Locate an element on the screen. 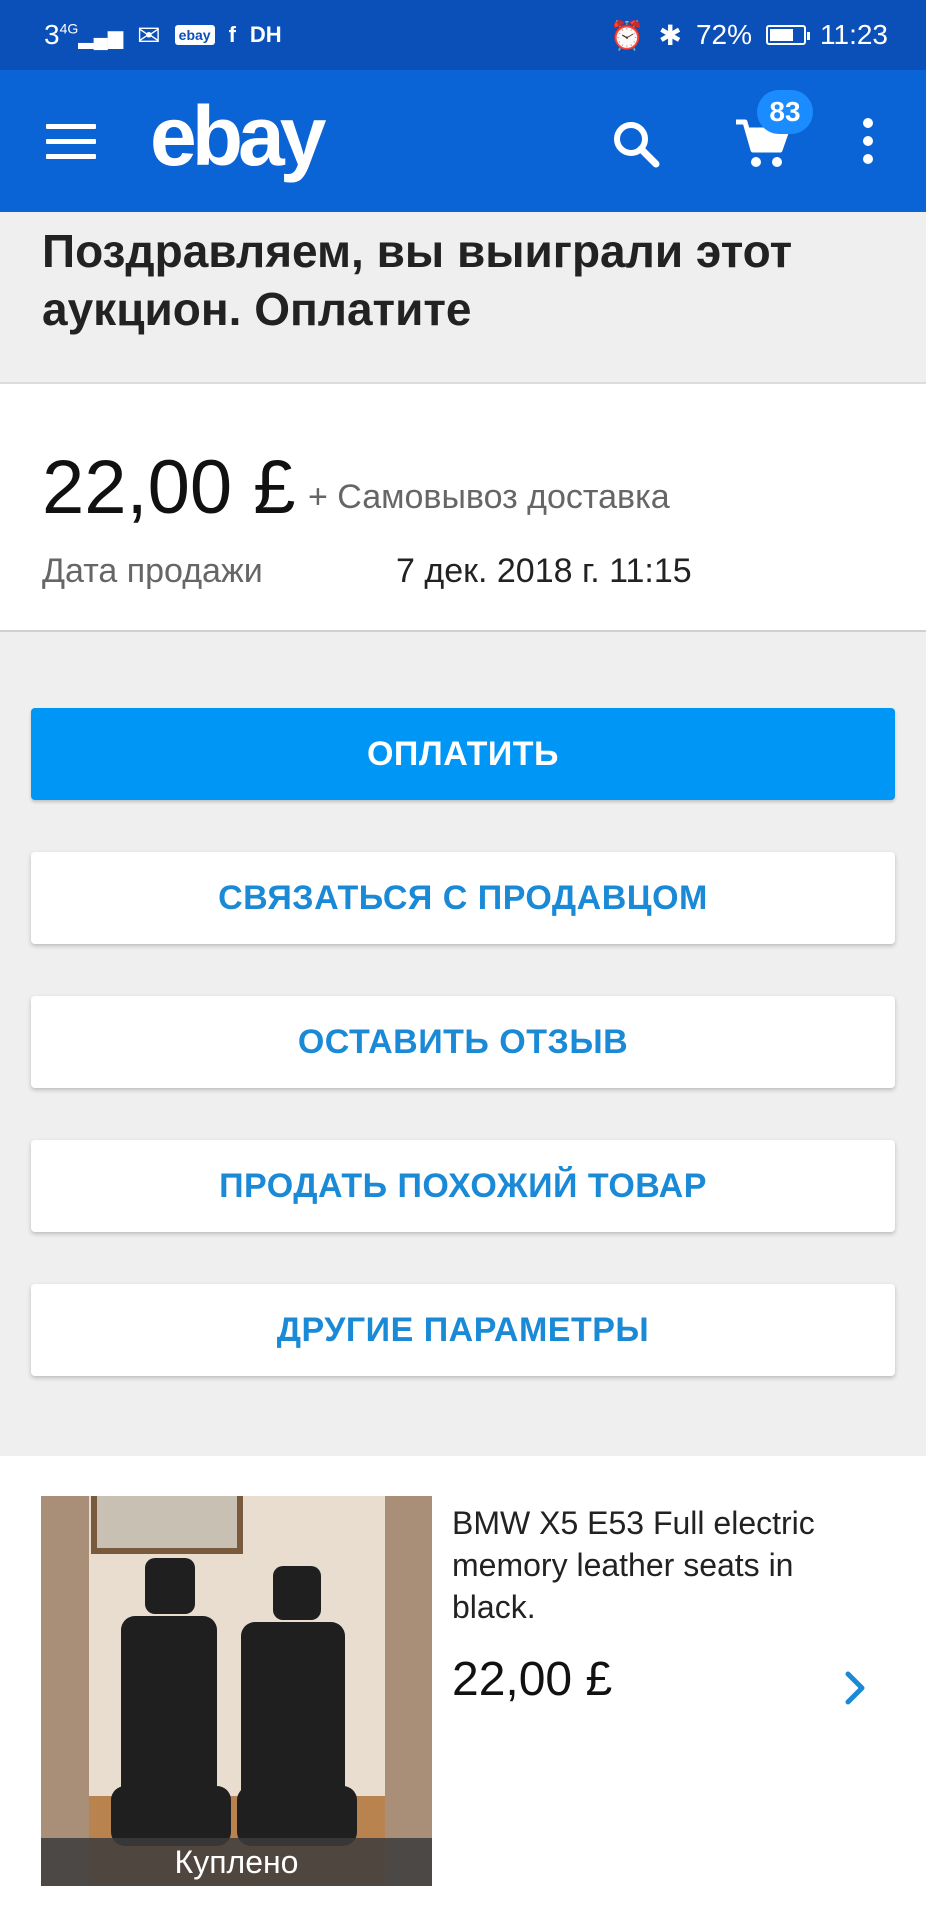  seat-cushion-right is located at coordinates (297, 1816).